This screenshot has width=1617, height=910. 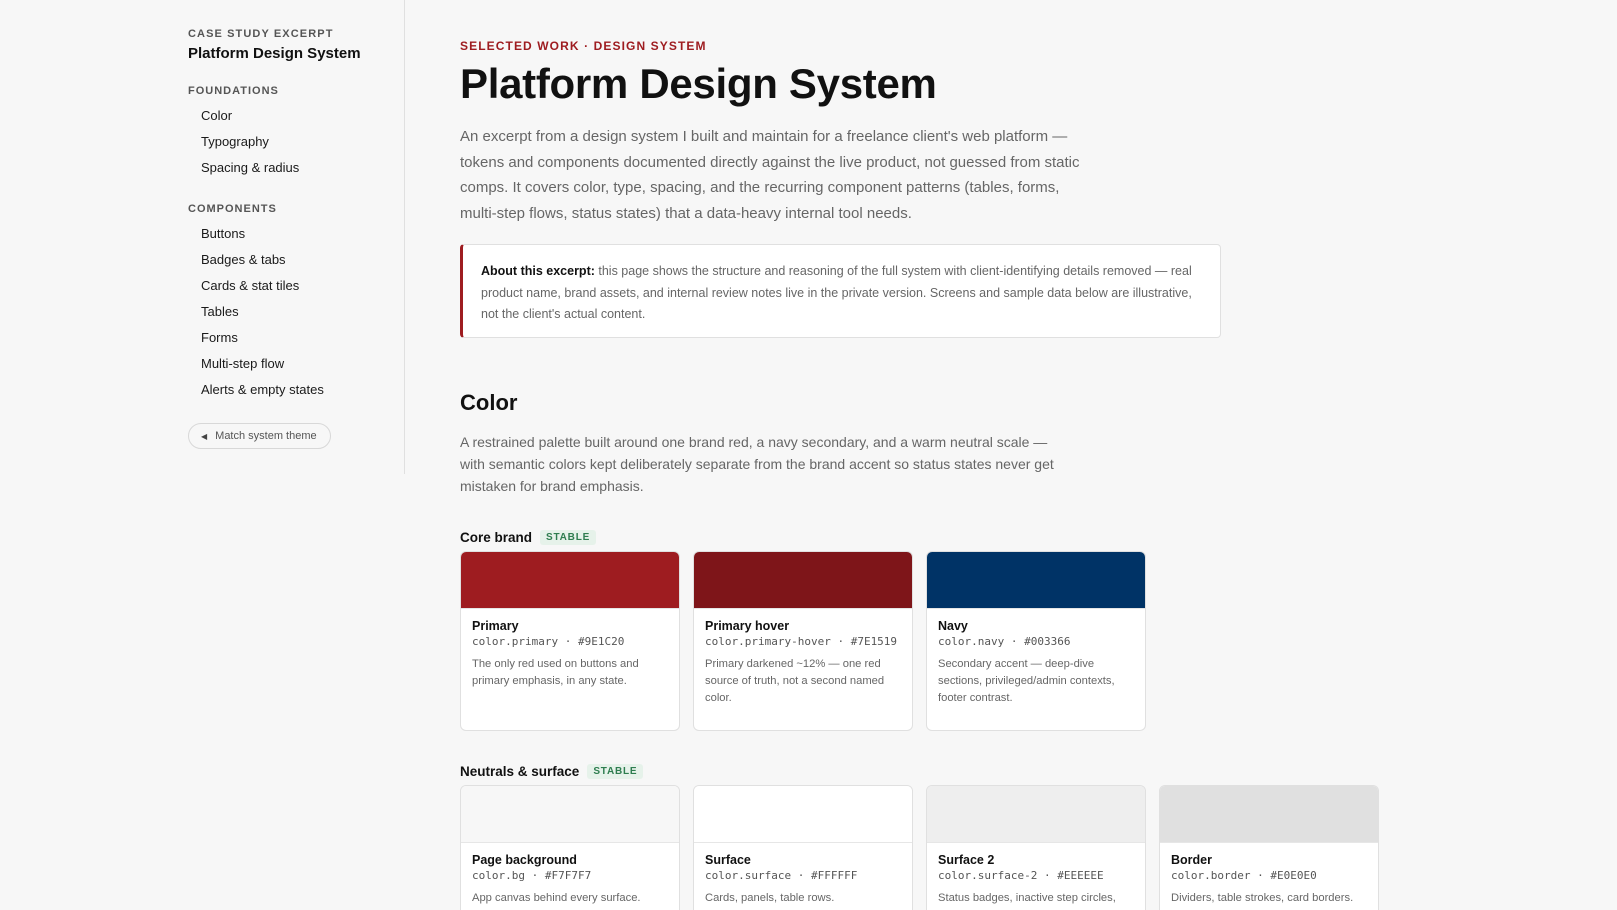 I want to click on sidebar-item-forms: Forms, so click(x=288, y=338).